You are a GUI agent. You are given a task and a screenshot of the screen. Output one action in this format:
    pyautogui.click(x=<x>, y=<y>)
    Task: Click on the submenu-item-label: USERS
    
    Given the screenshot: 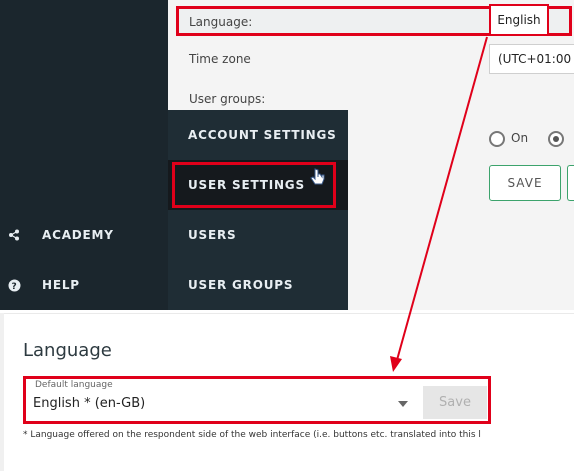 What is the action you would take?
    pyautogui.click(x=212, y=235)
    